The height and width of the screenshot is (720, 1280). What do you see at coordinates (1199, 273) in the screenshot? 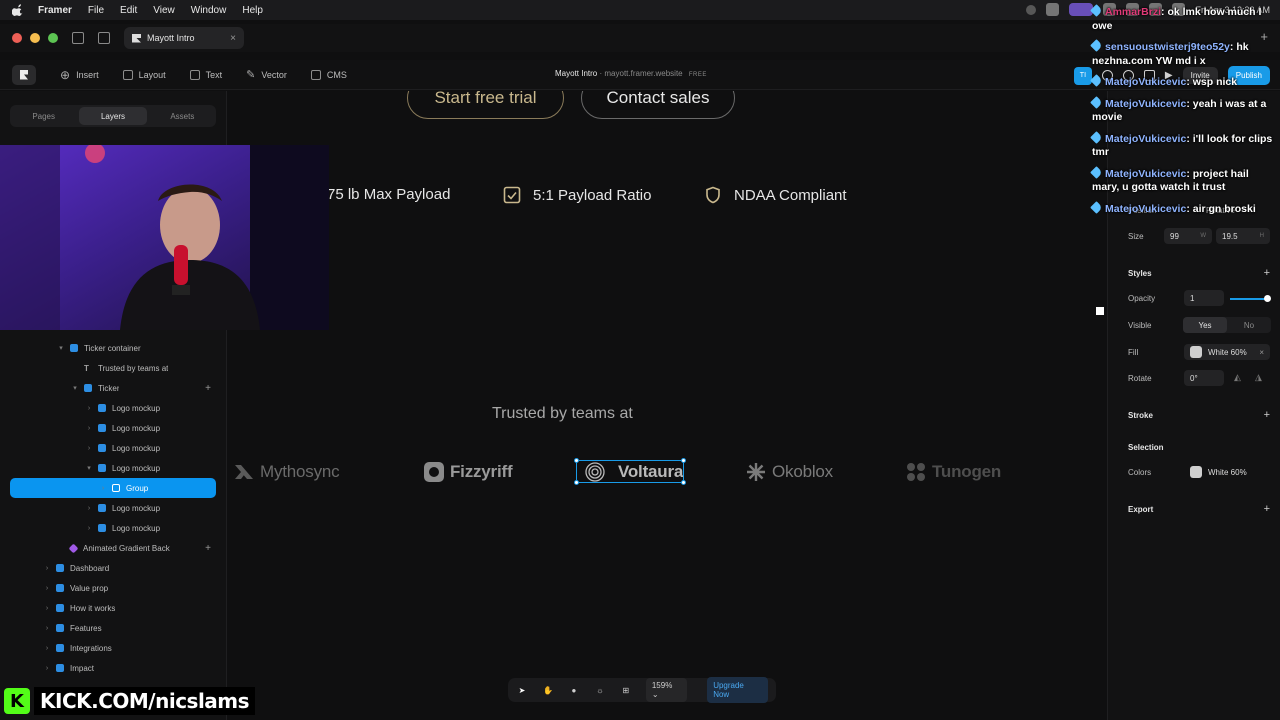
I see `styles-section: Styles +` at bounding box center [1199, 273].